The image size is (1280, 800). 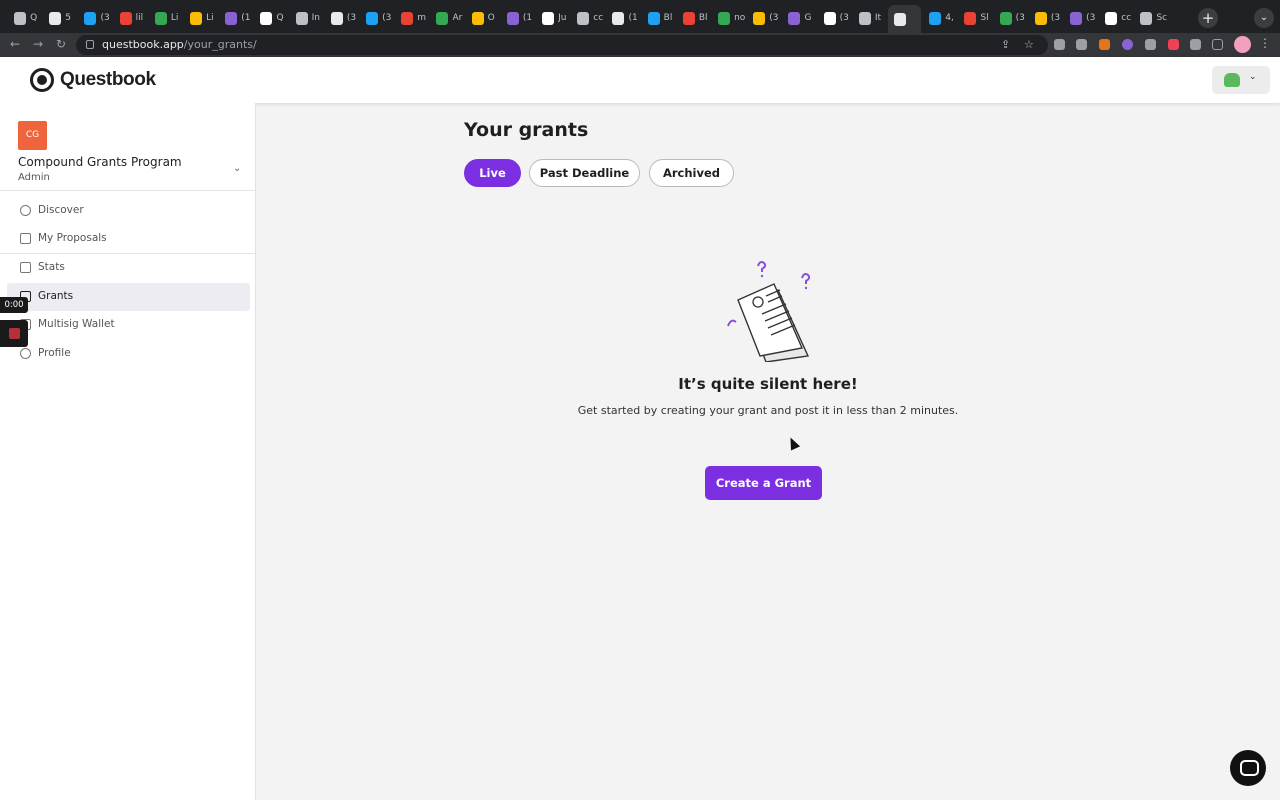 I want to click on wallet-avatar-icon, so click(x=1232, y=80).